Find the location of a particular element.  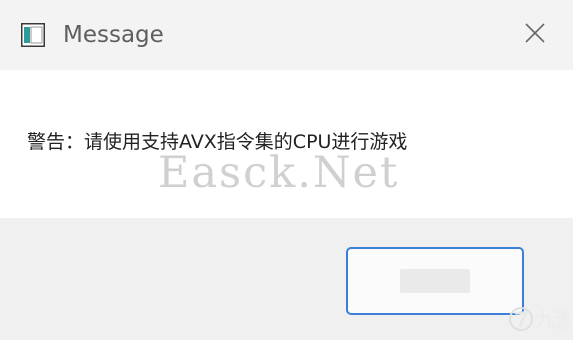

window-title: Message is located at coordinates (113, 35).